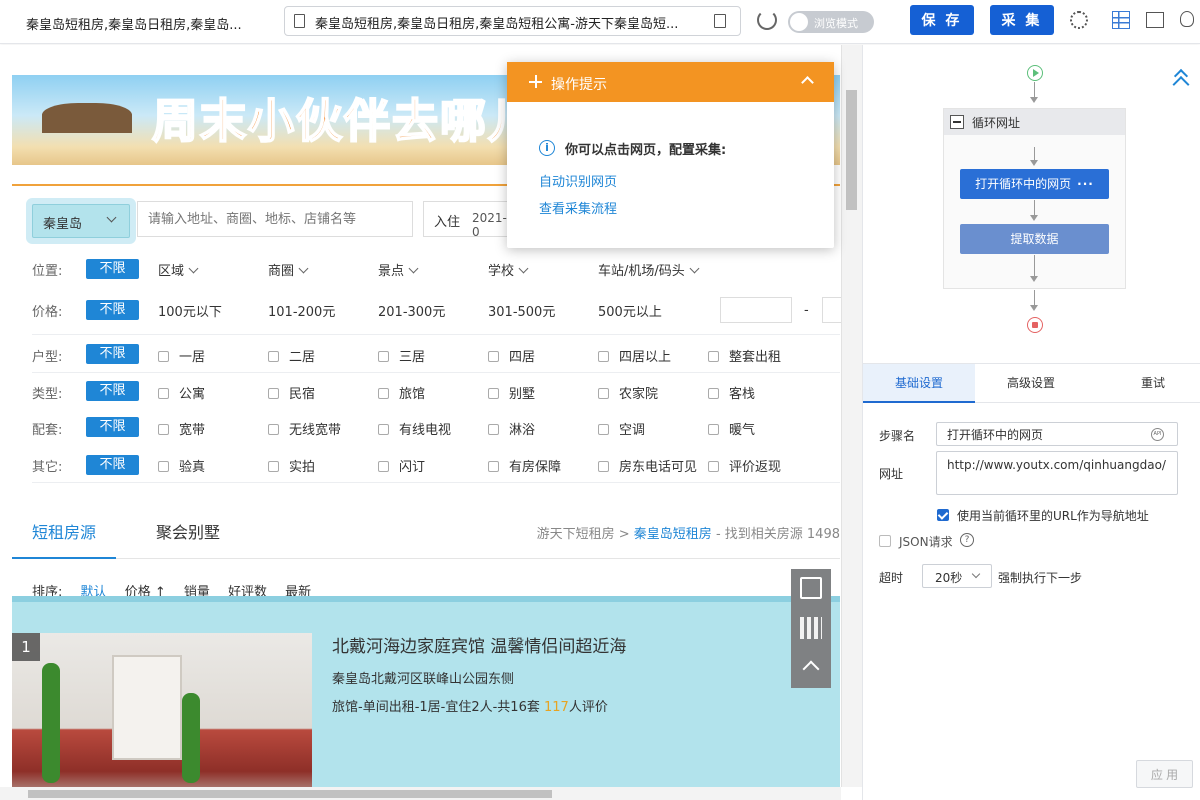 The width and height of the screenshot is (1200, 800). I want to click on filter-option: 101-200元, so click(301, 310).